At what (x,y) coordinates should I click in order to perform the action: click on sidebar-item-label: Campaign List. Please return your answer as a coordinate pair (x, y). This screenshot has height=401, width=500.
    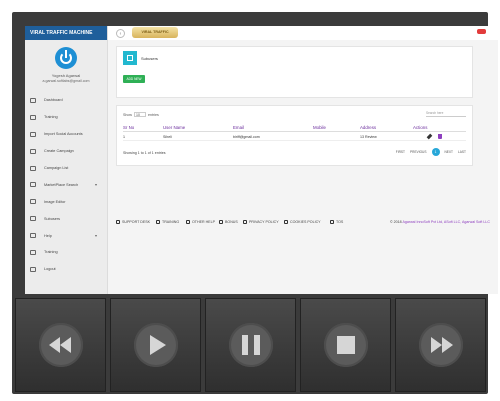
    Looking at the image, I should click on (56, 168).